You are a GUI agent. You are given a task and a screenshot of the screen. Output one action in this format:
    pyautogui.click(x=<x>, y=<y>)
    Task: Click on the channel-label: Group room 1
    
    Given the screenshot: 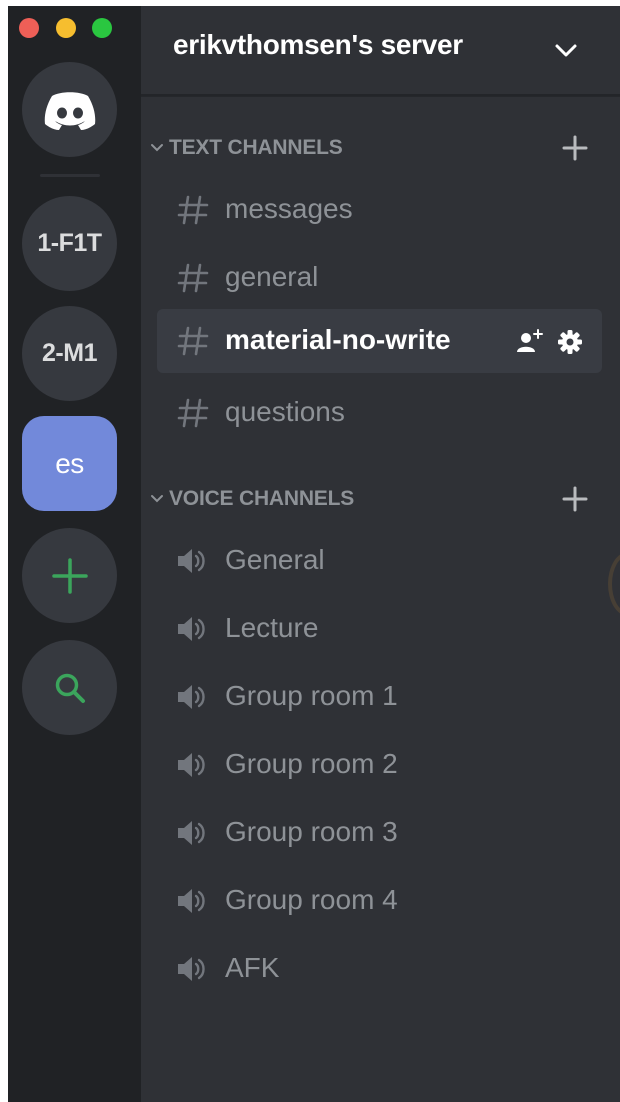 What is the action you would take?
    pyautogui.click(x=311, y=695)
    